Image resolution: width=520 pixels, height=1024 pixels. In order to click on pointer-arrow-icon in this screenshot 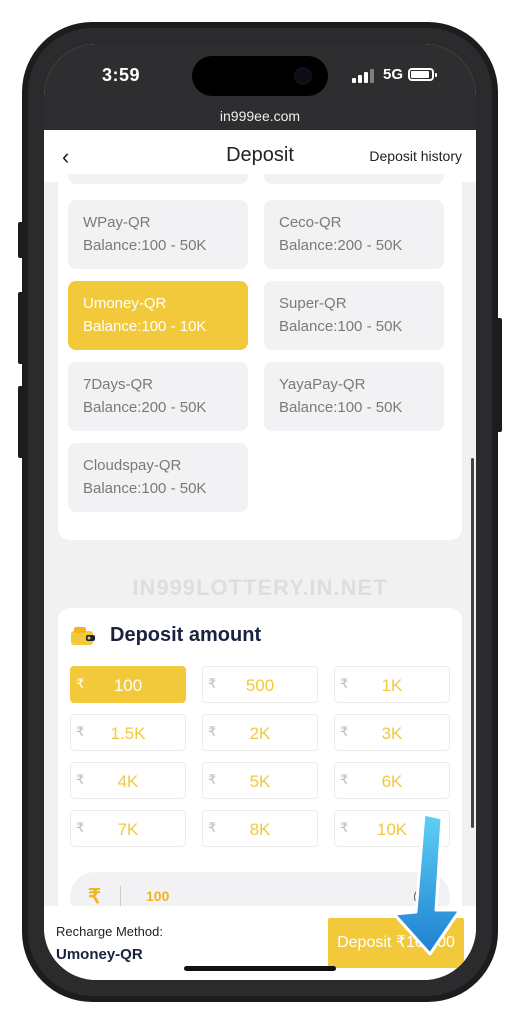, I will do `click(427, 885)`.